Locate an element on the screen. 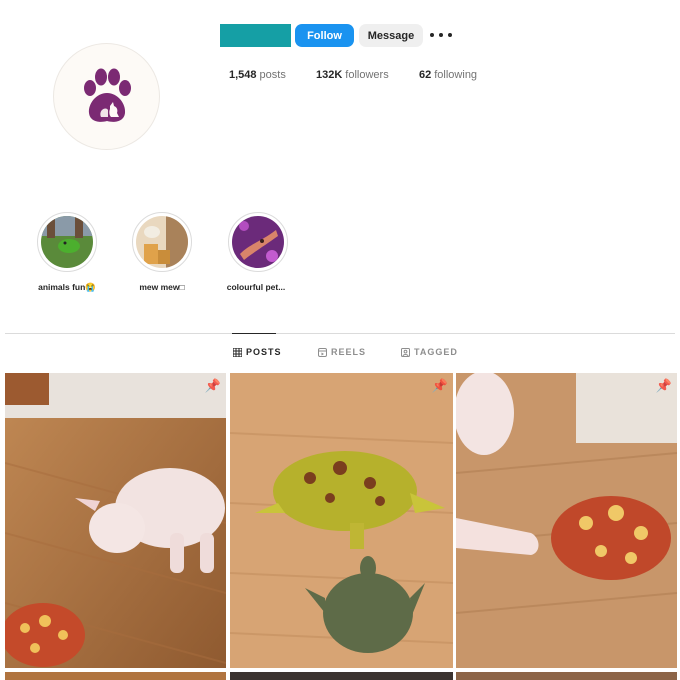  grid-icon is located at coordinates (237, 352).